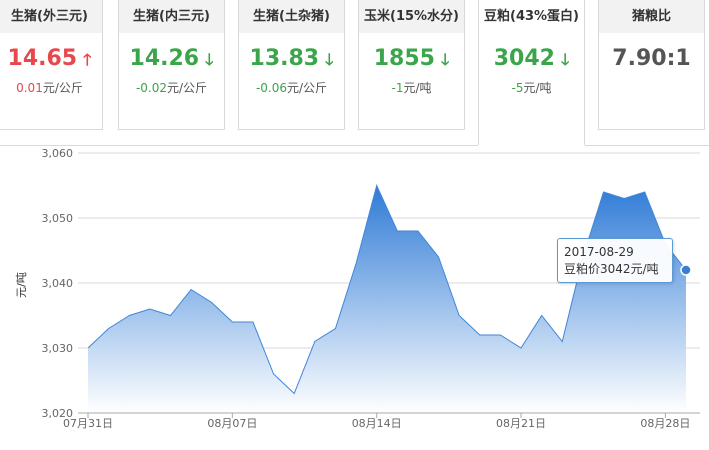  I want to click on x-tick-label: 07月31日, so click(88, 423).